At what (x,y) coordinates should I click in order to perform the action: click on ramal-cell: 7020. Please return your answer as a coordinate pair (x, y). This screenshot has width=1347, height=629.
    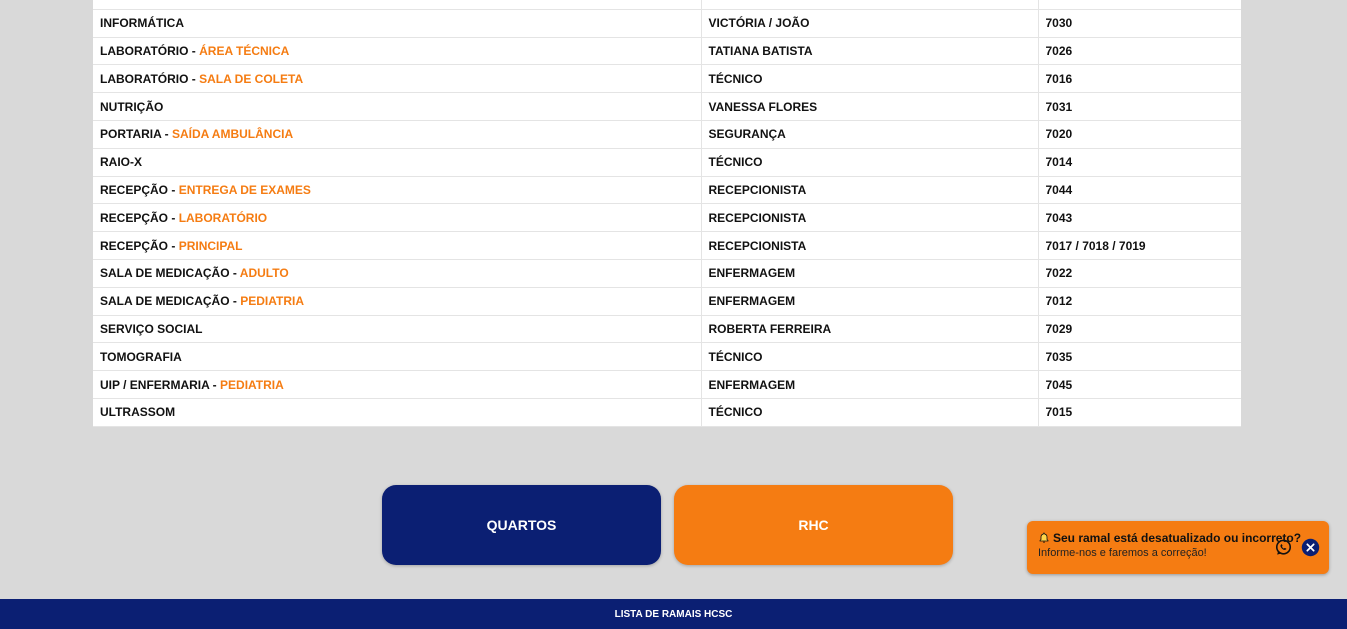
    Looking at the image, I should click on (1139, 134).